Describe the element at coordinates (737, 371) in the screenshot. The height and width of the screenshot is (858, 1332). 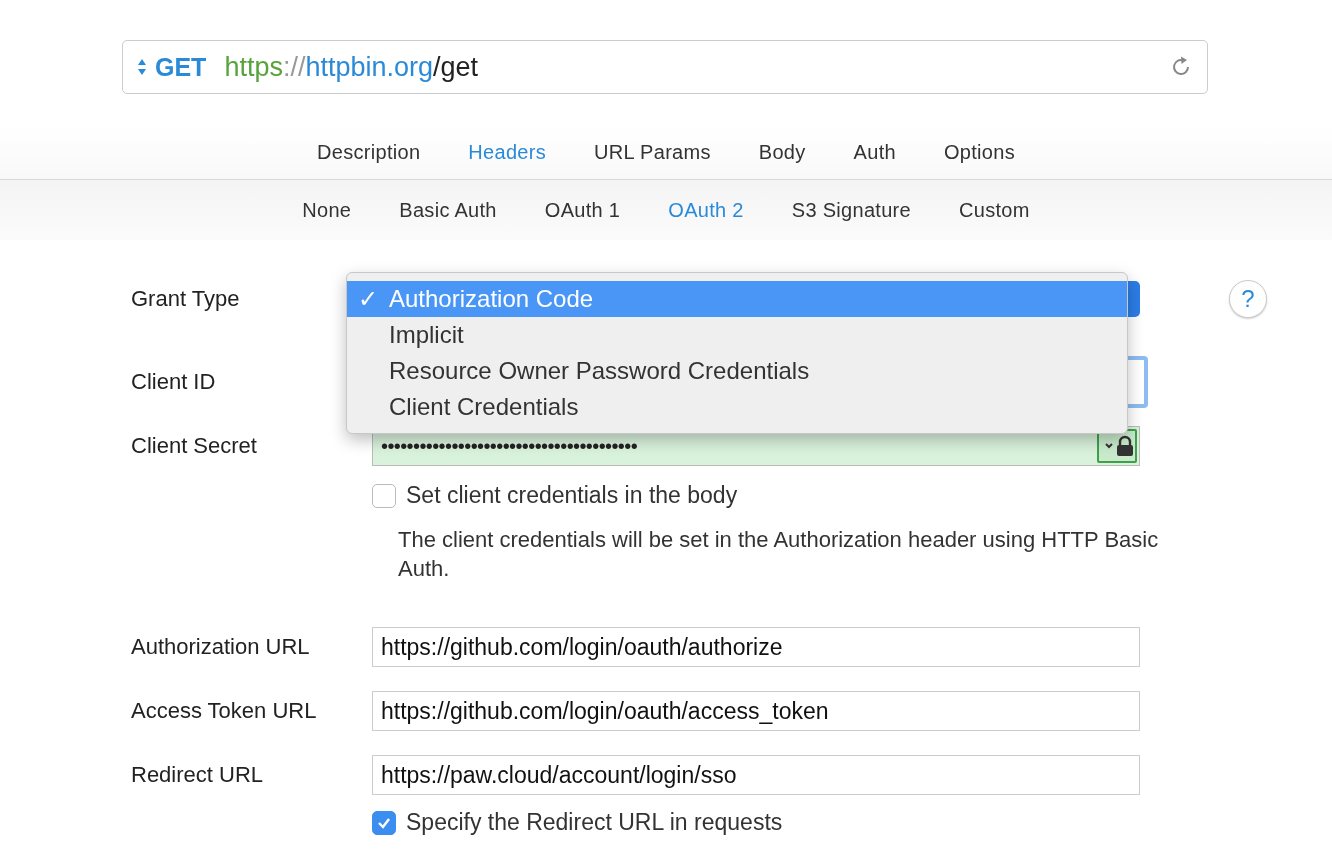
I see `menu-item: Resource Owner Password Credentials` at that location.